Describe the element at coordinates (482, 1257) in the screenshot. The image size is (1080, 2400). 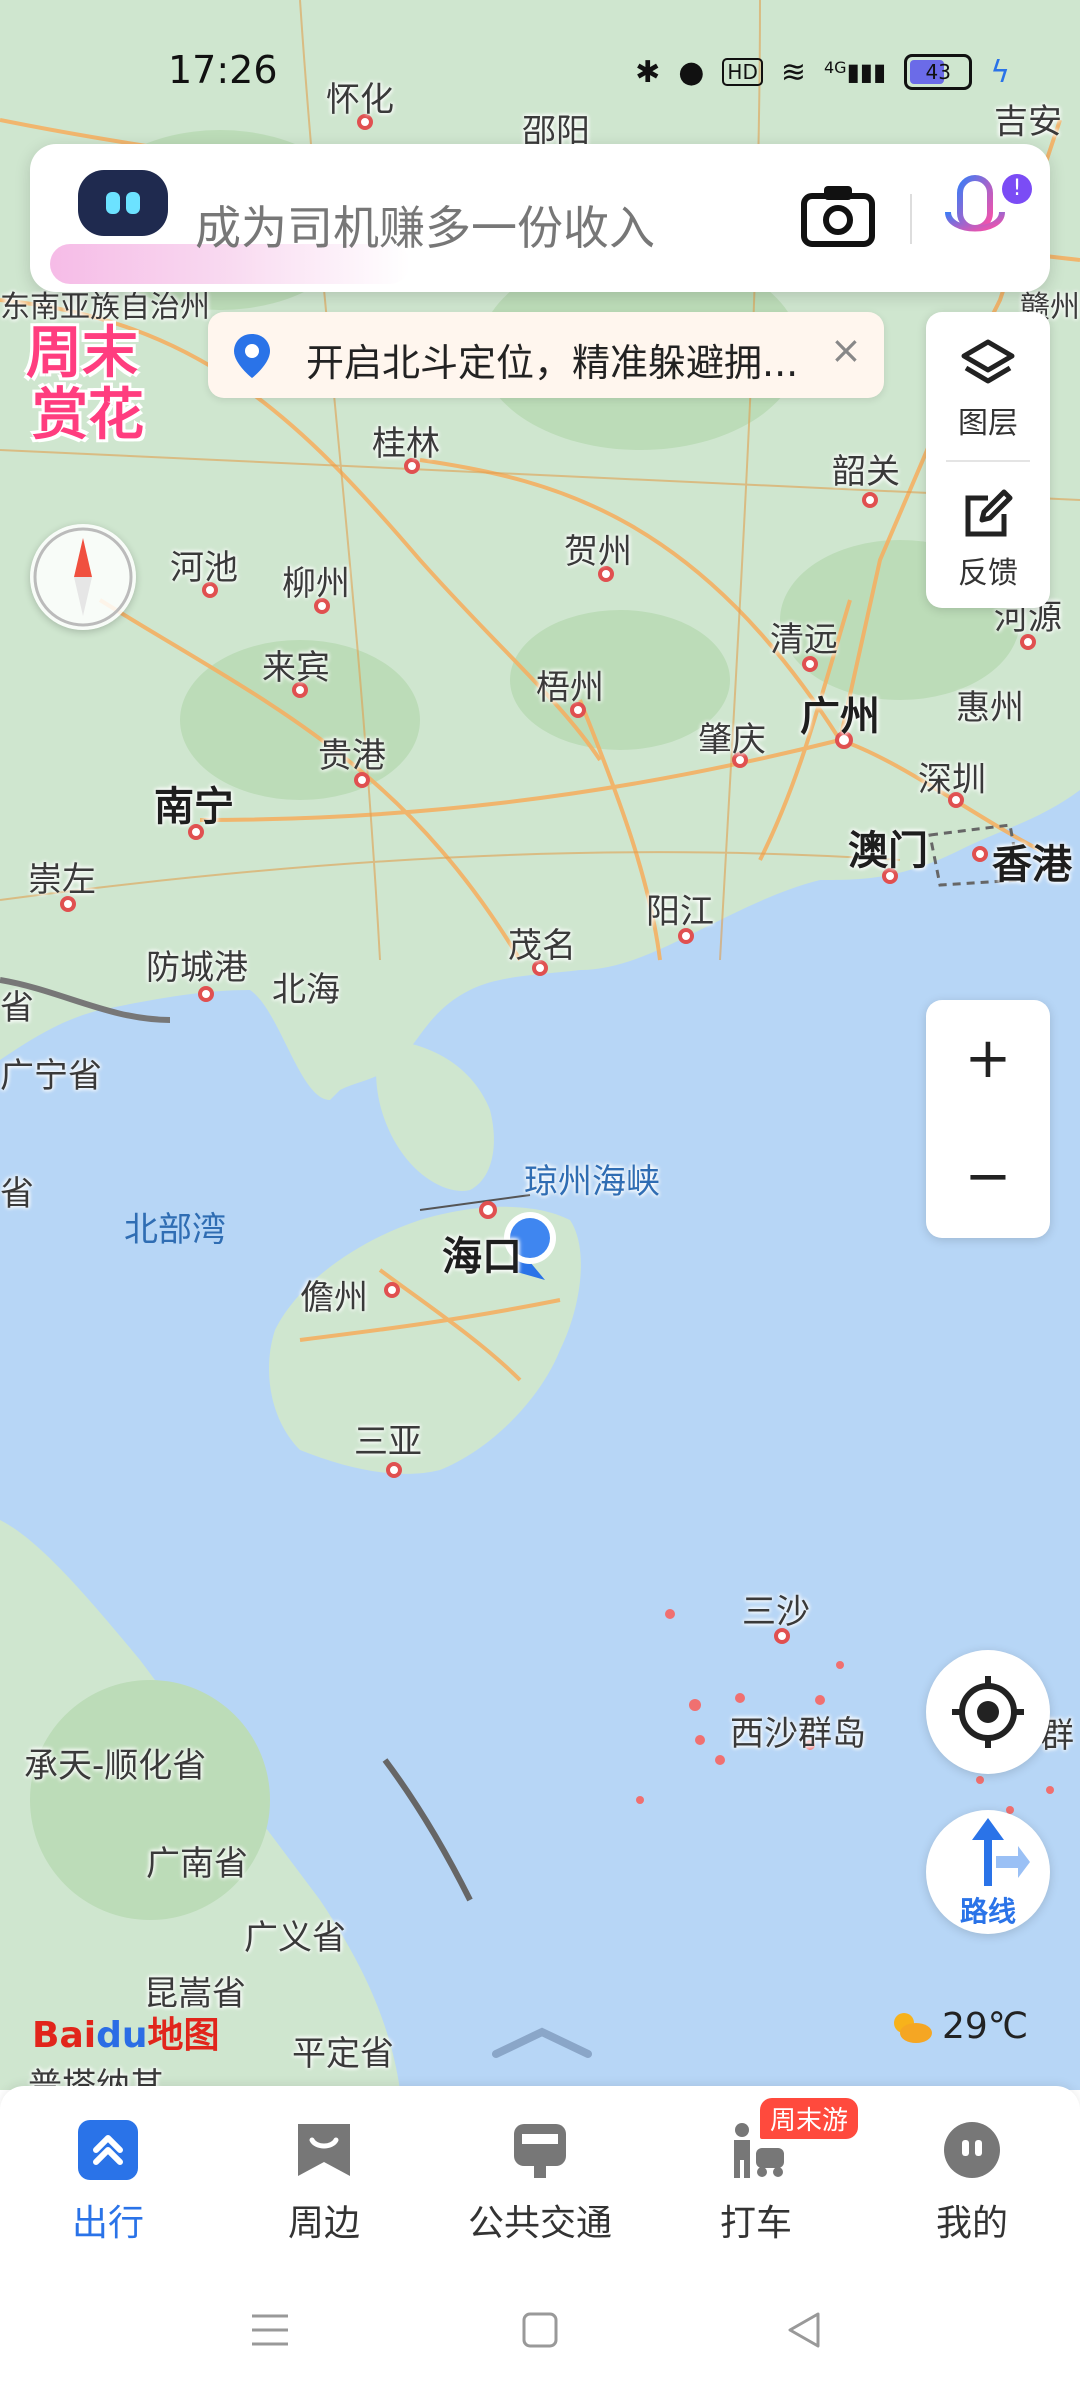
I see `map-label: 海口` at that location.